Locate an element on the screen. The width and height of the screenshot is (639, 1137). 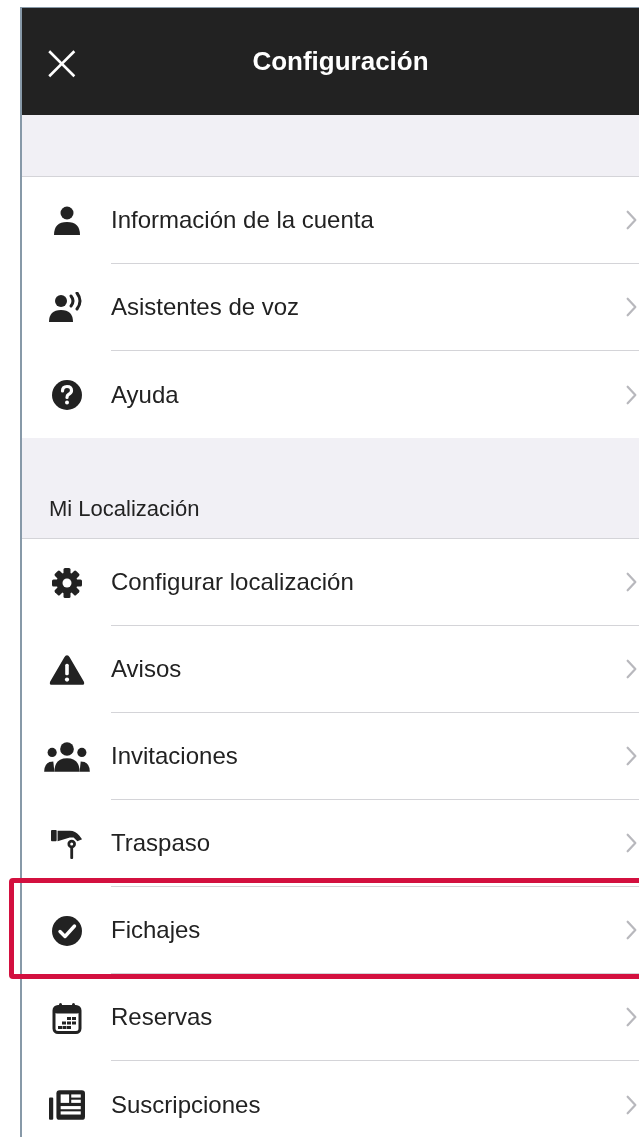
item-label: Traspaso is located at coordinates (161, 843).